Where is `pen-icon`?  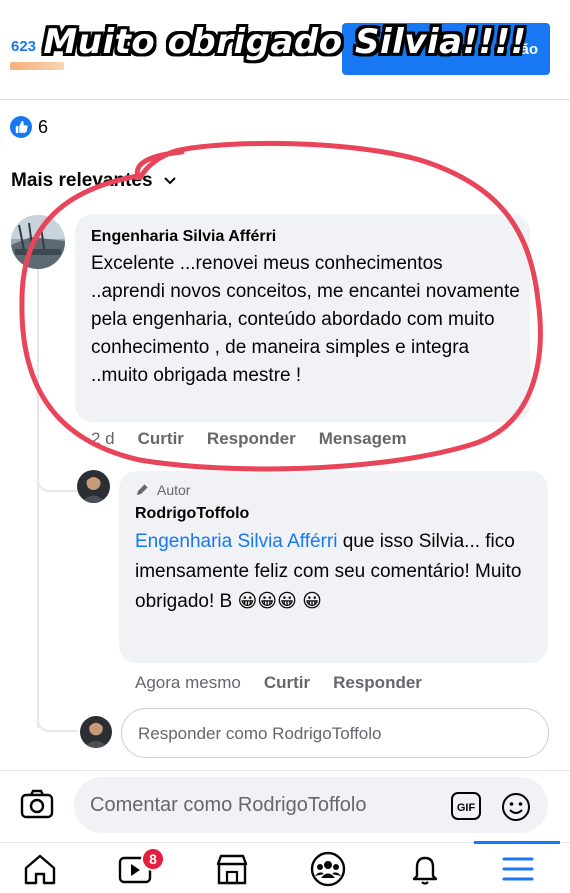
pen-icon is located at coordinates (143, 489).